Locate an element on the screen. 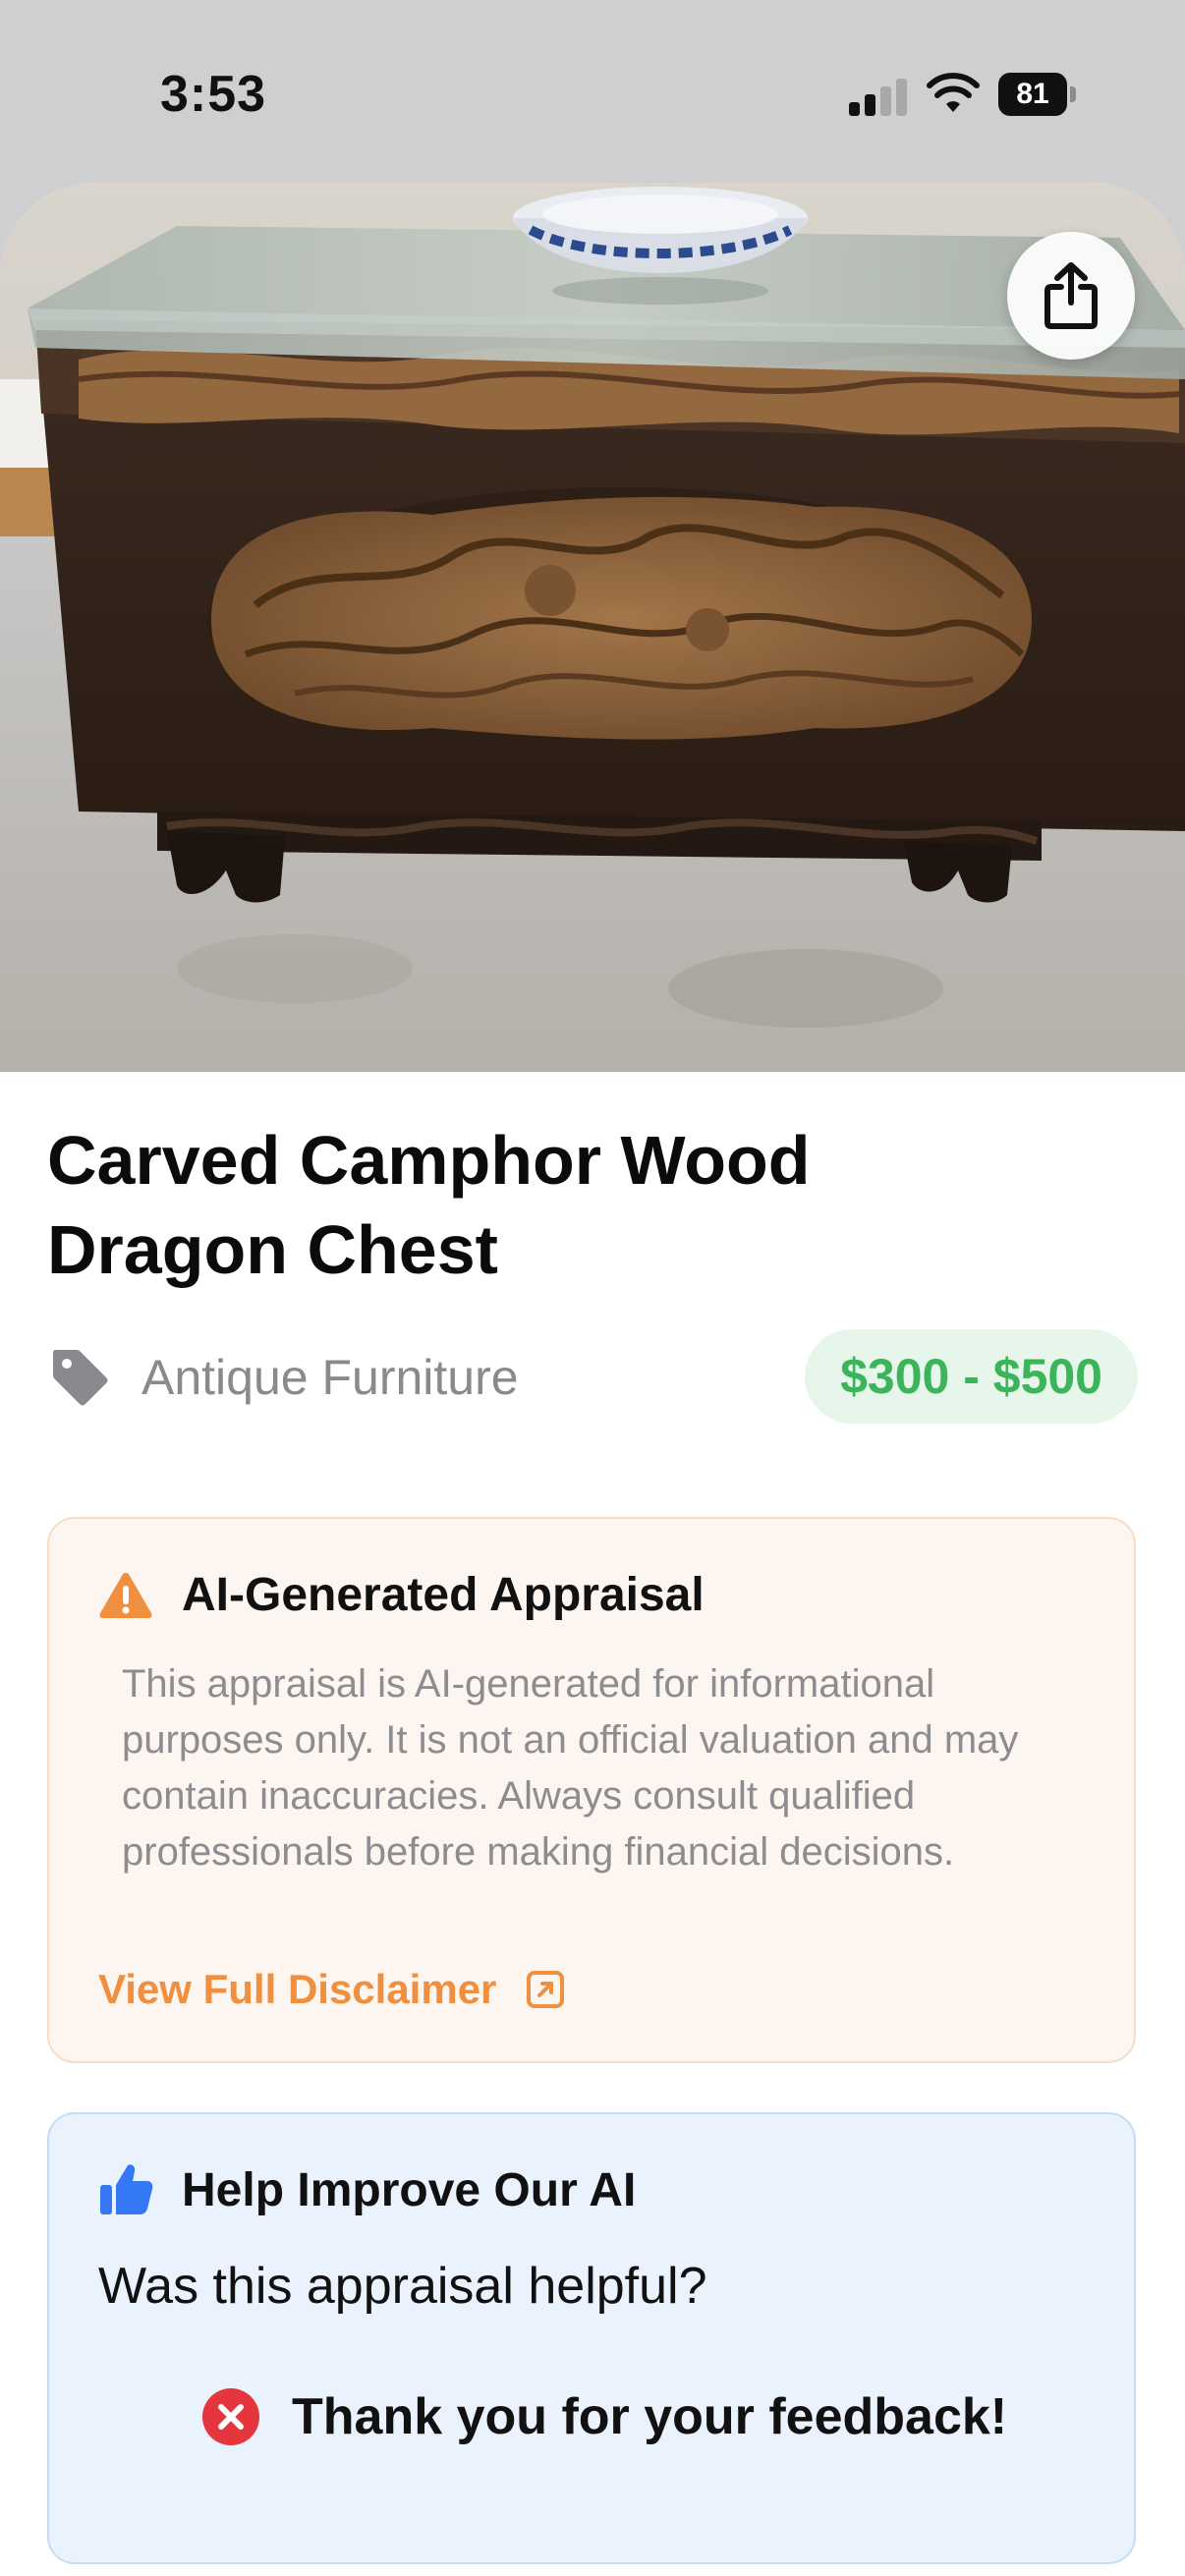 The image size is (1185, 2576). item-title: Carved Camphor Wood Dragon Chest is located at coordinates (429, 1205).